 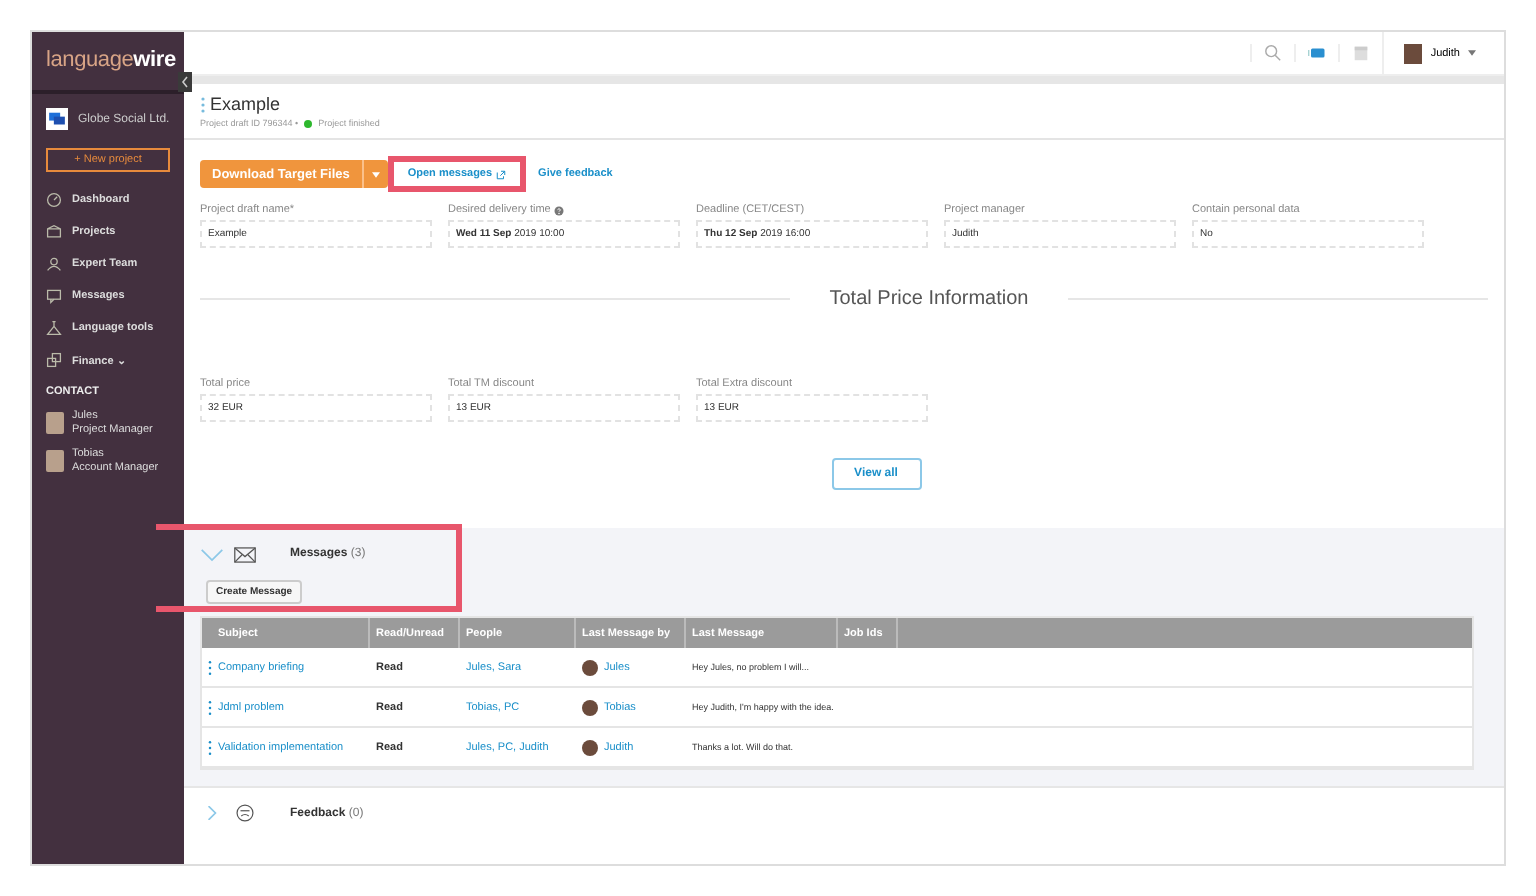 What do you see at coordinates (54, 200) in the screenshot?
I see `gauge-icon` at bounding box center [54, 200].